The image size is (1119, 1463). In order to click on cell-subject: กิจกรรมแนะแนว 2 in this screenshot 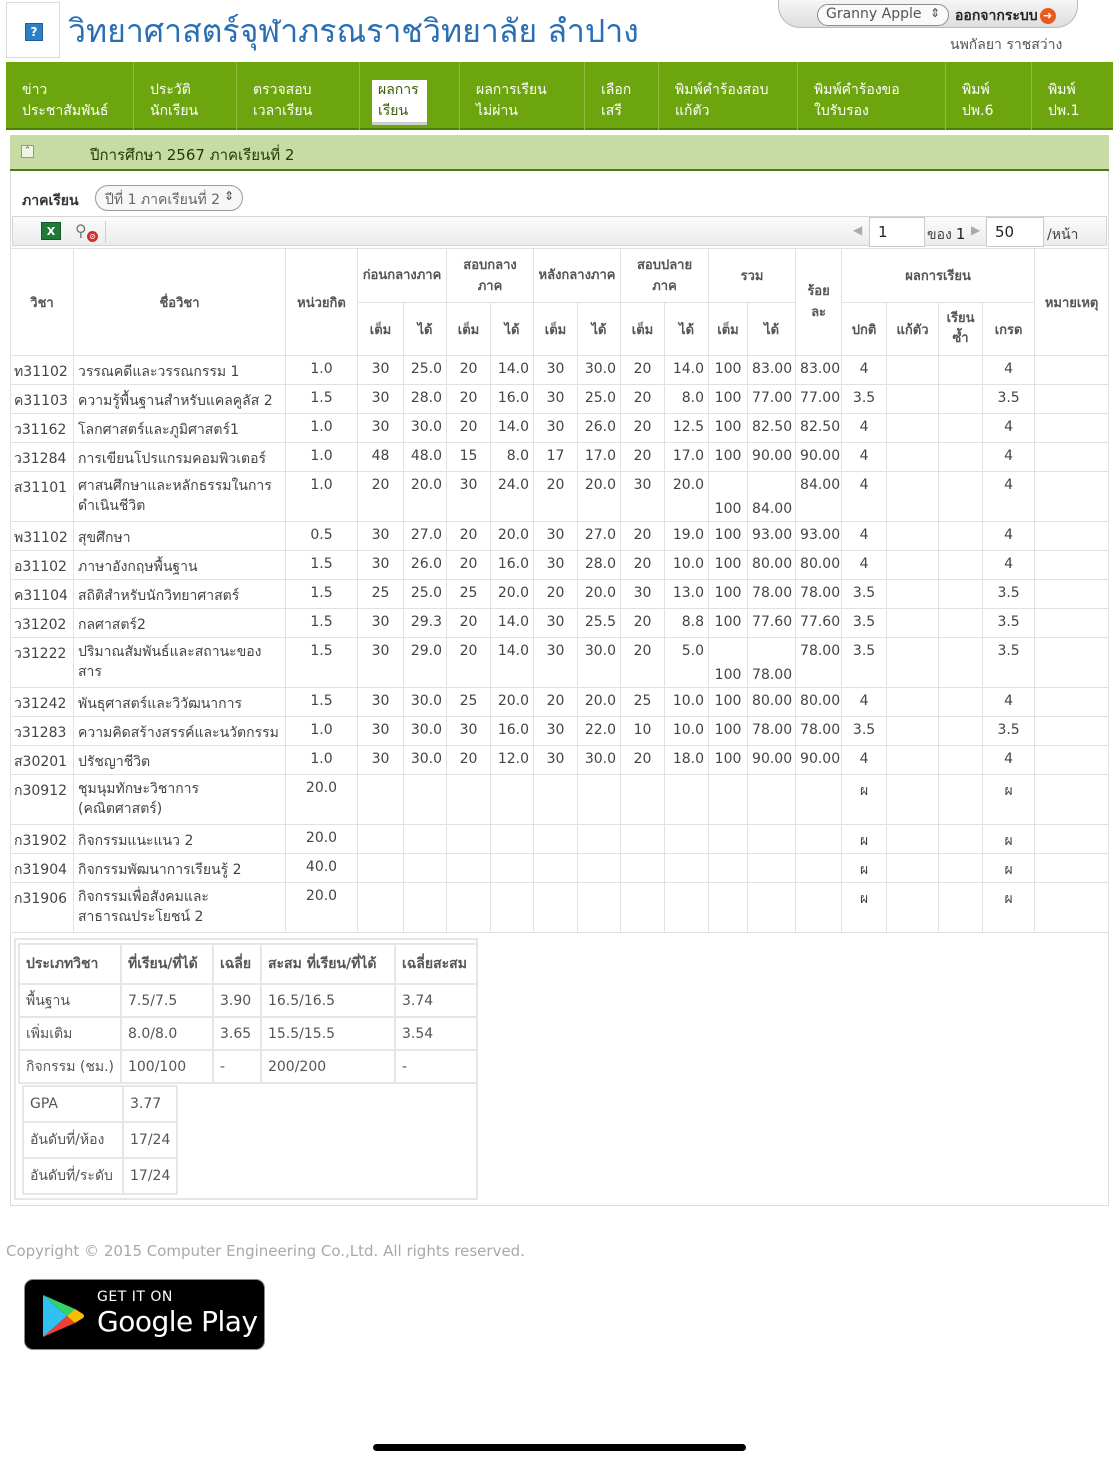, I will do `click(179, 839)`.